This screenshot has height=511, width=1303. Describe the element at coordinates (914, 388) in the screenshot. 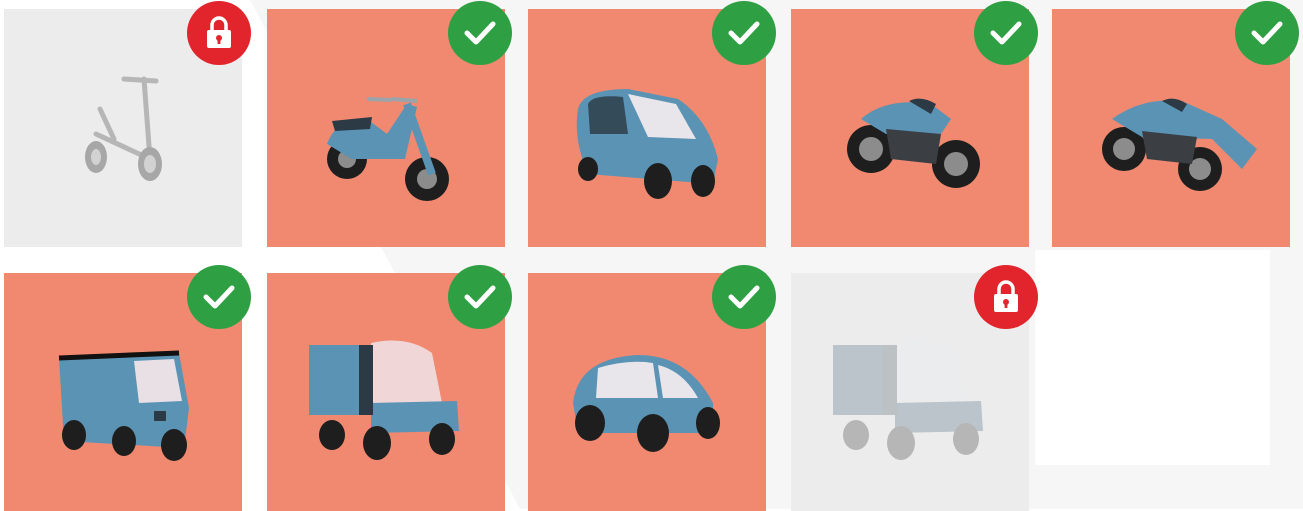

I see `vehicle-tile-cargo-utility-vehicle-locked` at that location.